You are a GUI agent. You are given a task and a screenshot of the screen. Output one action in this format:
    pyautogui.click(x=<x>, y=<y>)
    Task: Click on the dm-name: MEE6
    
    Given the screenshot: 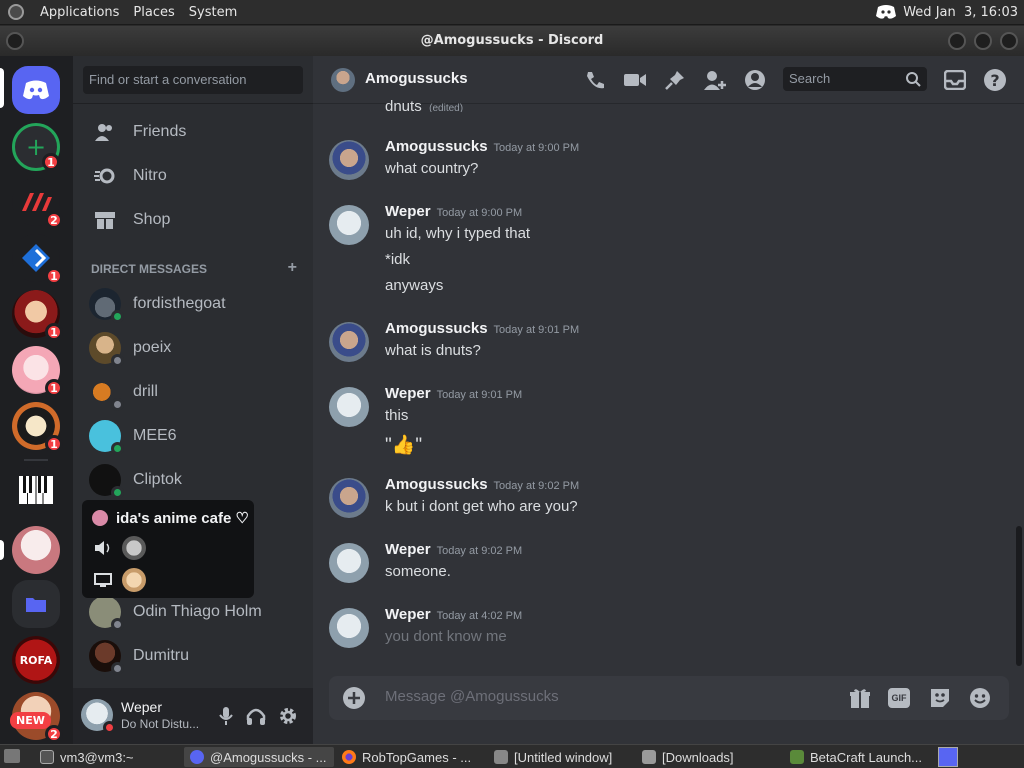 What is the action you would take?
    pyautogui.click(x=155, y=435)
    